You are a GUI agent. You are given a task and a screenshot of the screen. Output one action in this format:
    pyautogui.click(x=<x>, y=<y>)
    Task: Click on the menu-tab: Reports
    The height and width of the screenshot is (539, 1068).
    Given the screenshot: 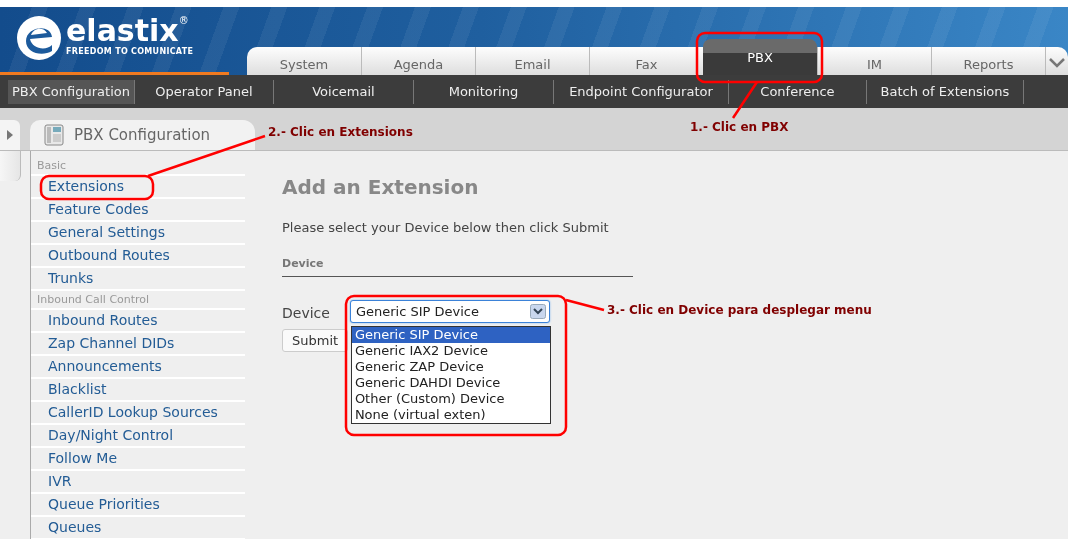 What is the action you would take?
    pyautogui.click(x=988, y=61)
    